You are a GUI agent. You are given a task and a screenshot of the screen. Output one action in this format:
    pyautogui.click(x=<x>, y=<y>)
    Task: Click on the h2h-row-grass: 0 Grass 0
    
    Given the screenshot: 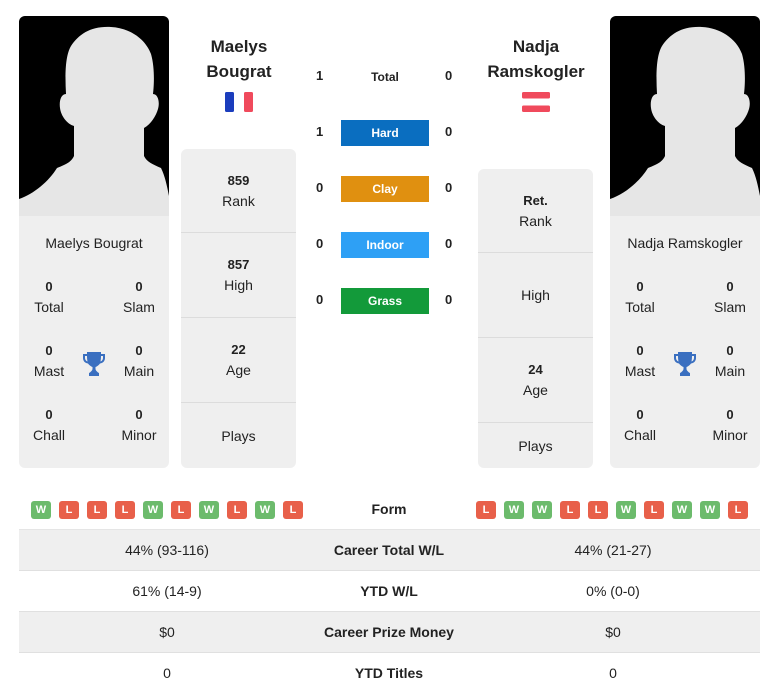 What is the action you would take?
    pyautogui.click(x=390, y=301)
    